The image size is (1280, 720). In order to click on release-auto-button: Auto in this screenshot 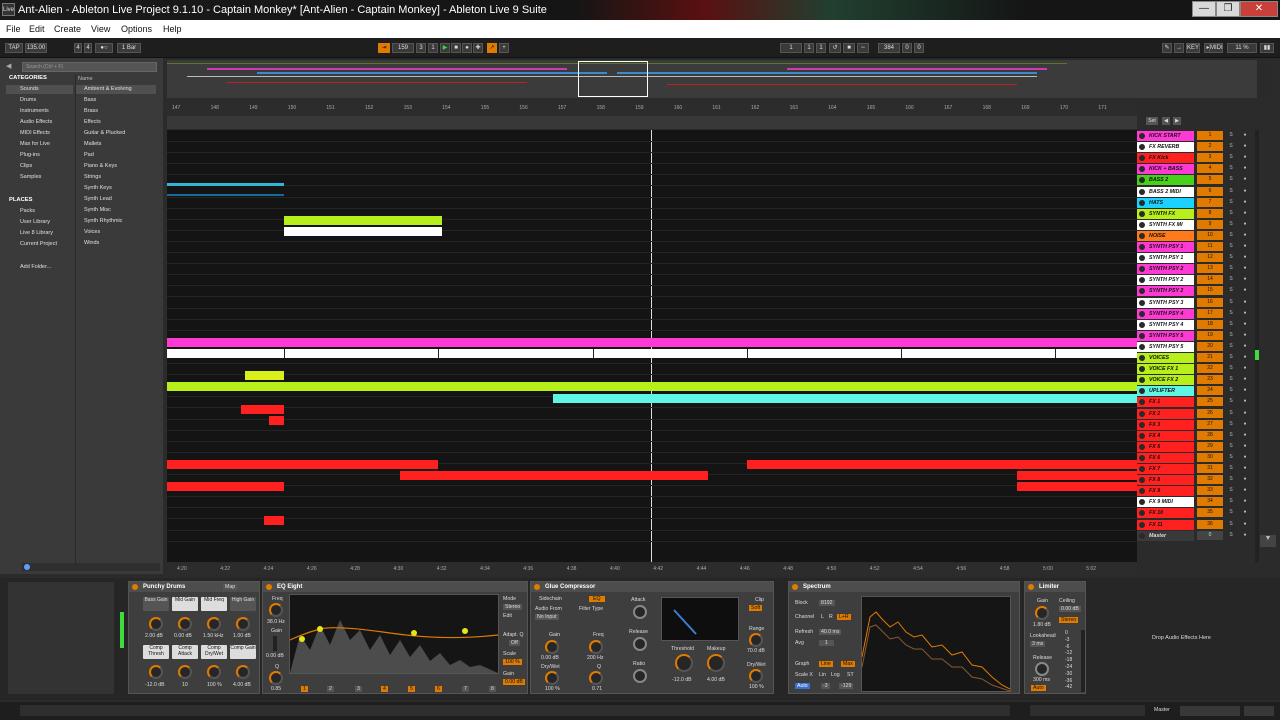, I will do `click(1038, 688)`.